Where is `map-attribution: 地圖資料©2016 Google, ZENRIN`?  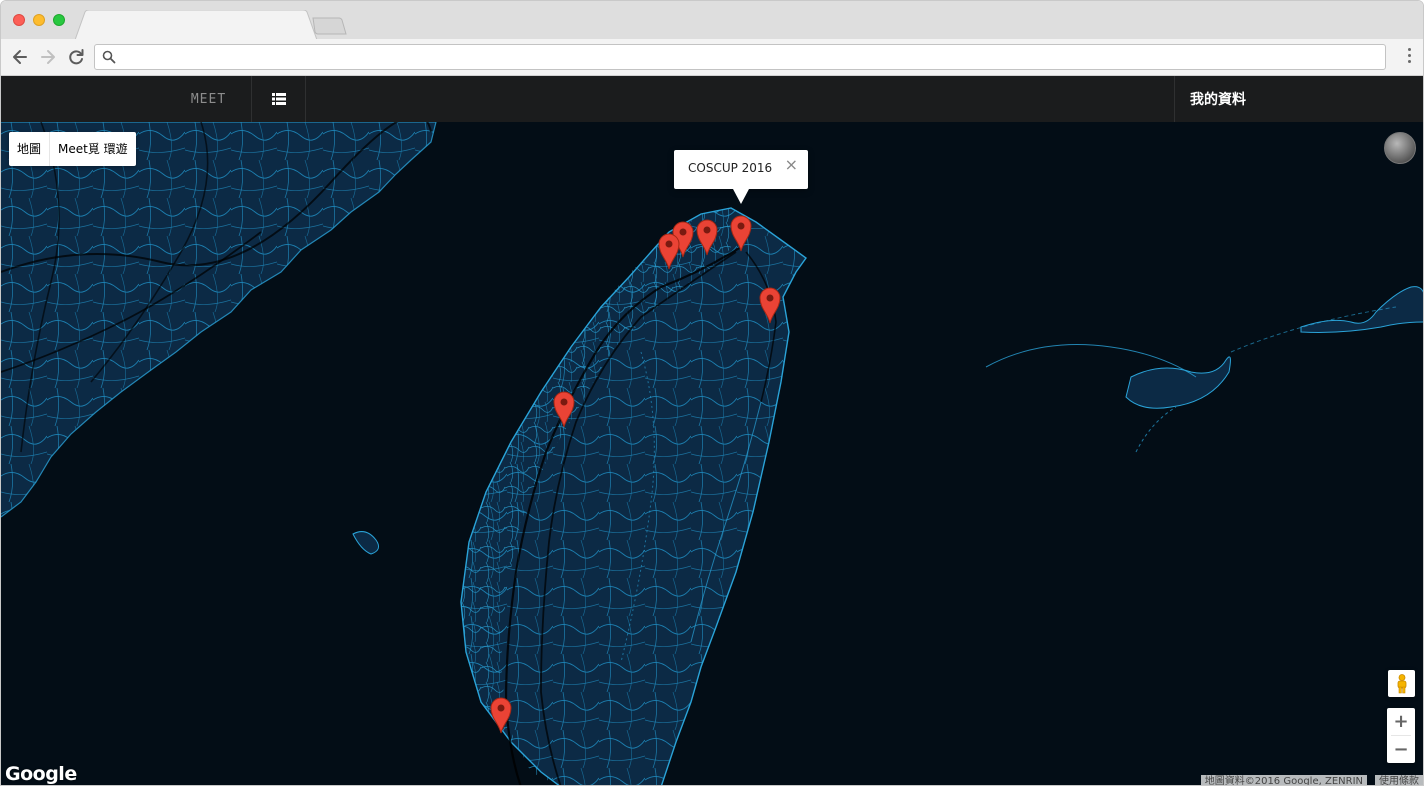 map-attribution: 地圖資料©2016 Google, ZENRIN is located at coordinates (1283, 780).